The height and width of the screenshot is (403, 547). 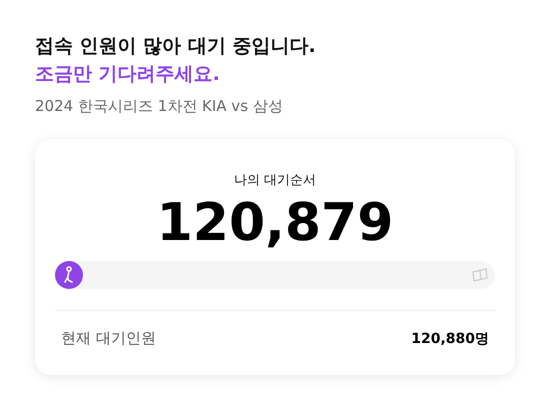 What do you see at coordinates (480, 275) in the screenshot?
I see `ticket-icon` at bounding box center [480, 275].